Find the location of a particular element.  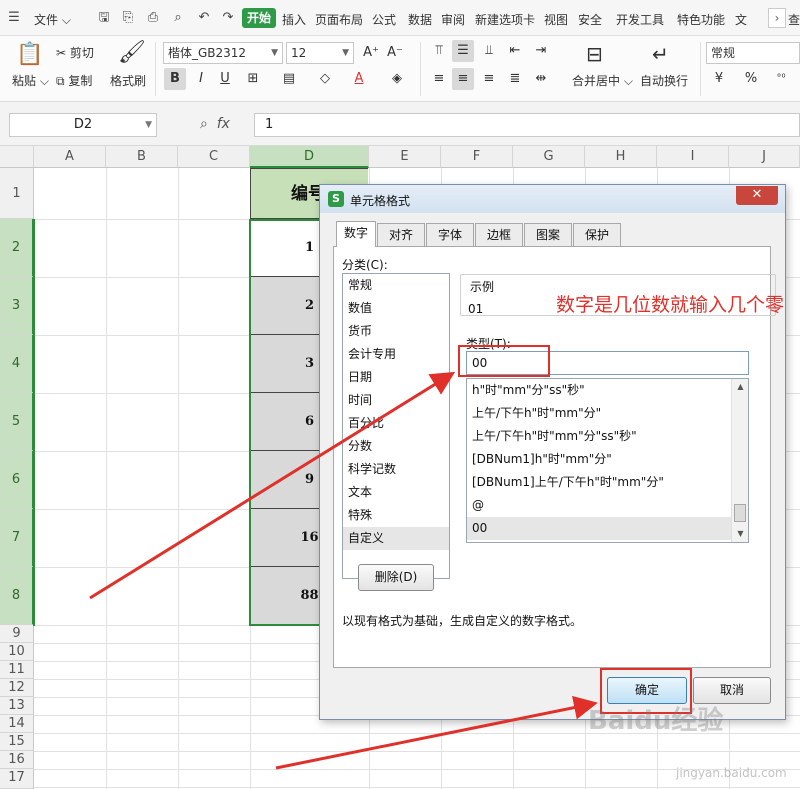

list-item: 特殊 is located at coordinates (396, 515).